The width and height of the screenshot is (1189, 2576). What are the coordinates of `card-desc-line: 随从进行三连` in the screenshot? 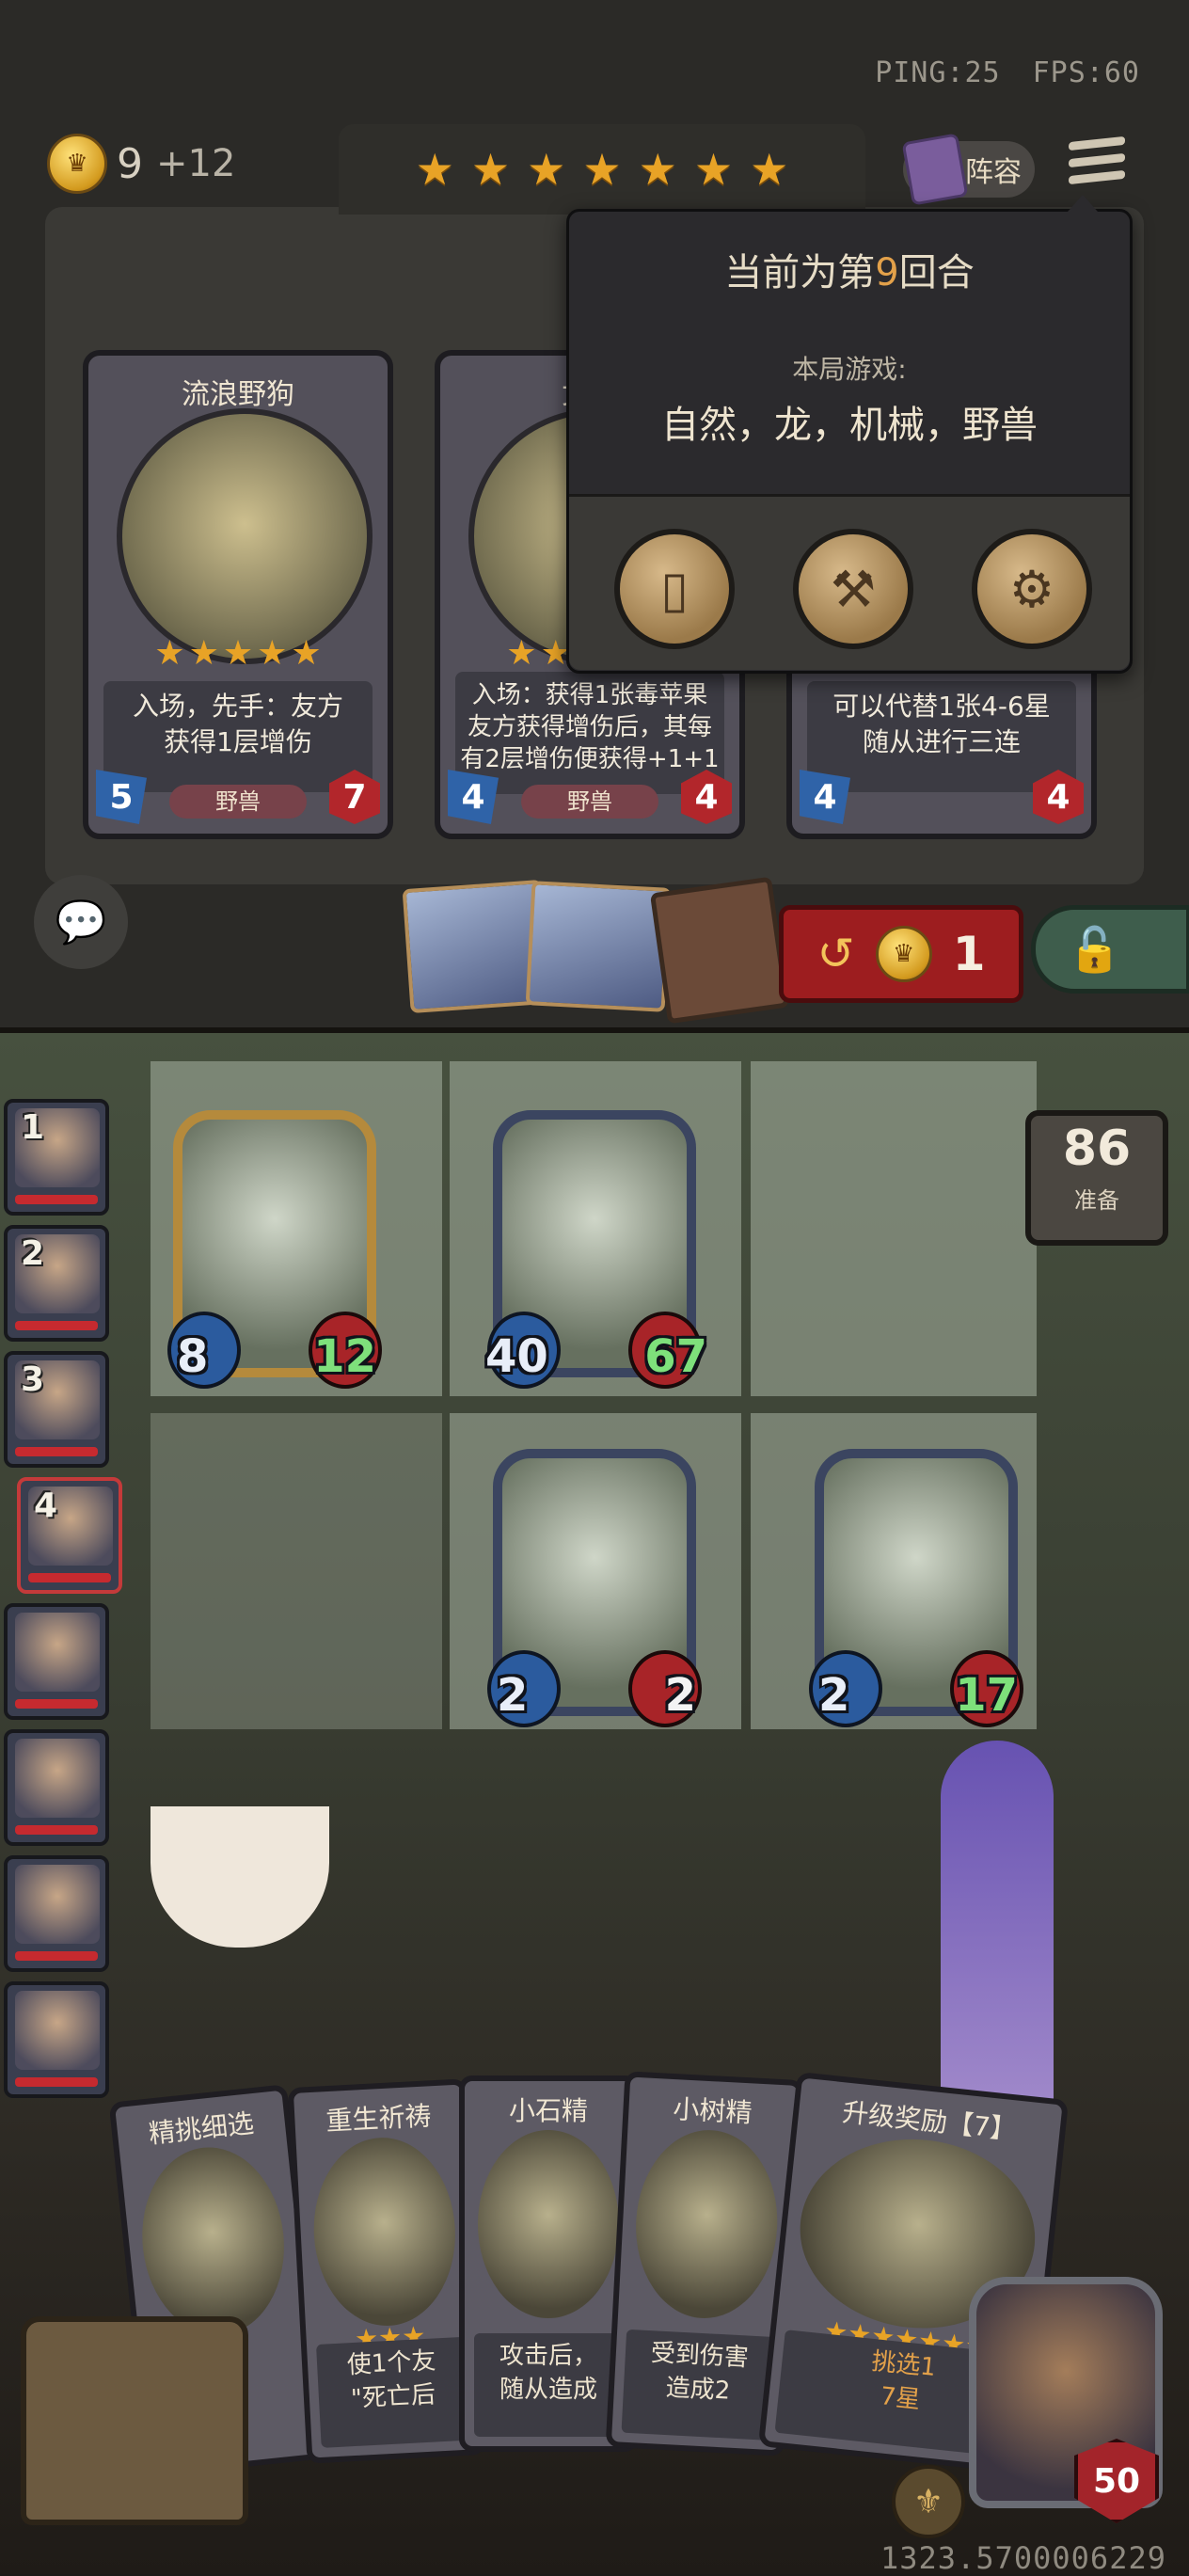 It's located at (941, 741).